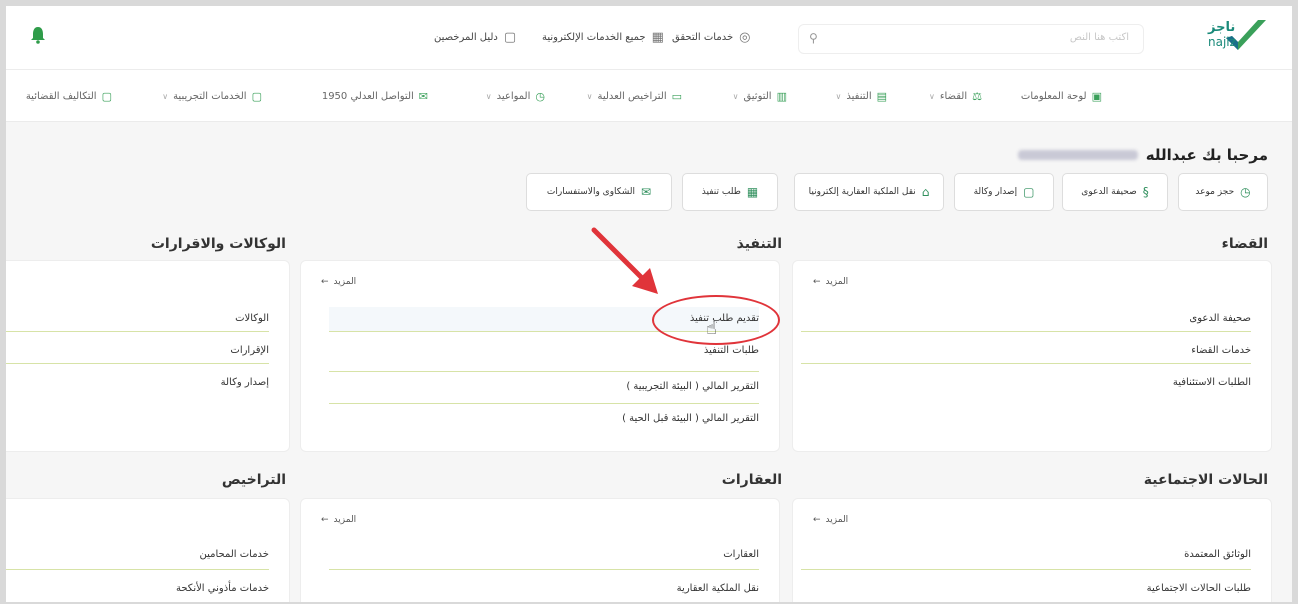 The width and height of the screenshot is (1298, 604). I want to click on licenses-item-lawyers: خدمات المحامين, so click(234, 554).